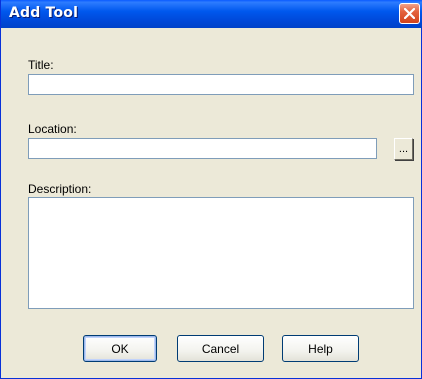 Image resolution: width=422 pixels, height=379 pixels. I want to click on title-input, so click(221, 84).